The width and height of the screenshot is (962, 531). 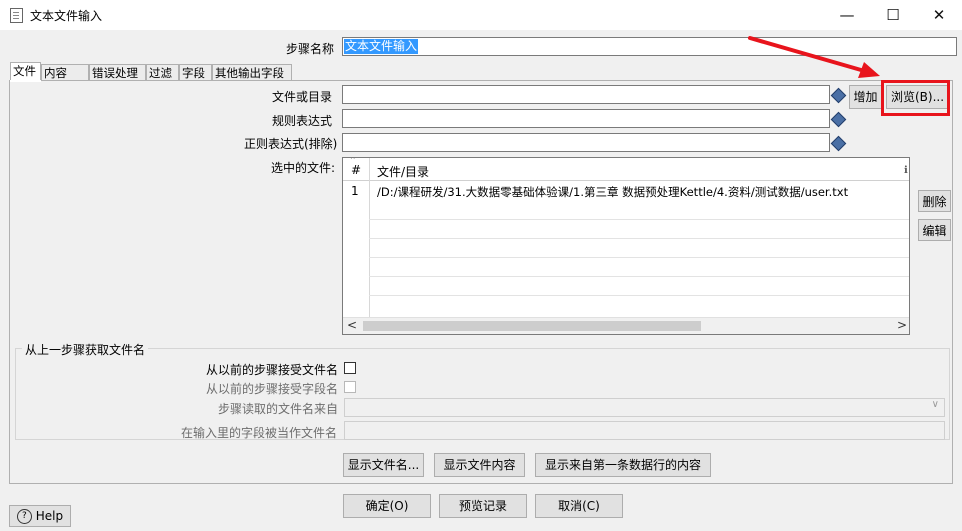 What do you see at coordinates (481, 15) in the screenshot?
I see `title-bar` at bounding box center [481, 15].